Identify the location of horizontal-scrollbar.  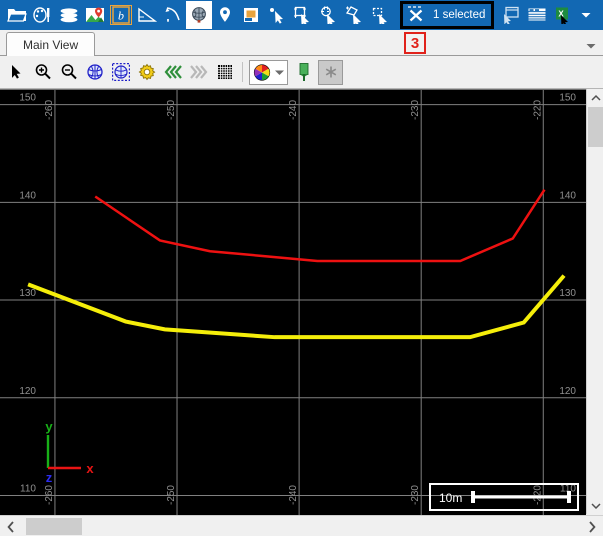
(301, 525).